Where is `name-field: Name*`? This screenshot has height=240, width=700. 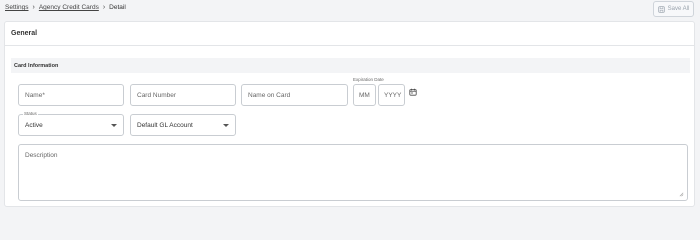
name-field: Name* is located at coordinates (71, 95).